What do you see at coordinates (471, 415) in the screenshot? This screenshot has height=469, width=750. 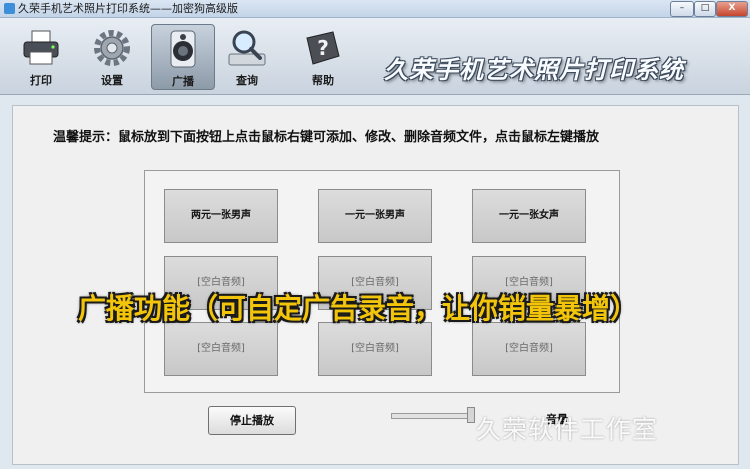 I see `volume-slider-thumb` at bounding box center [471, 415].